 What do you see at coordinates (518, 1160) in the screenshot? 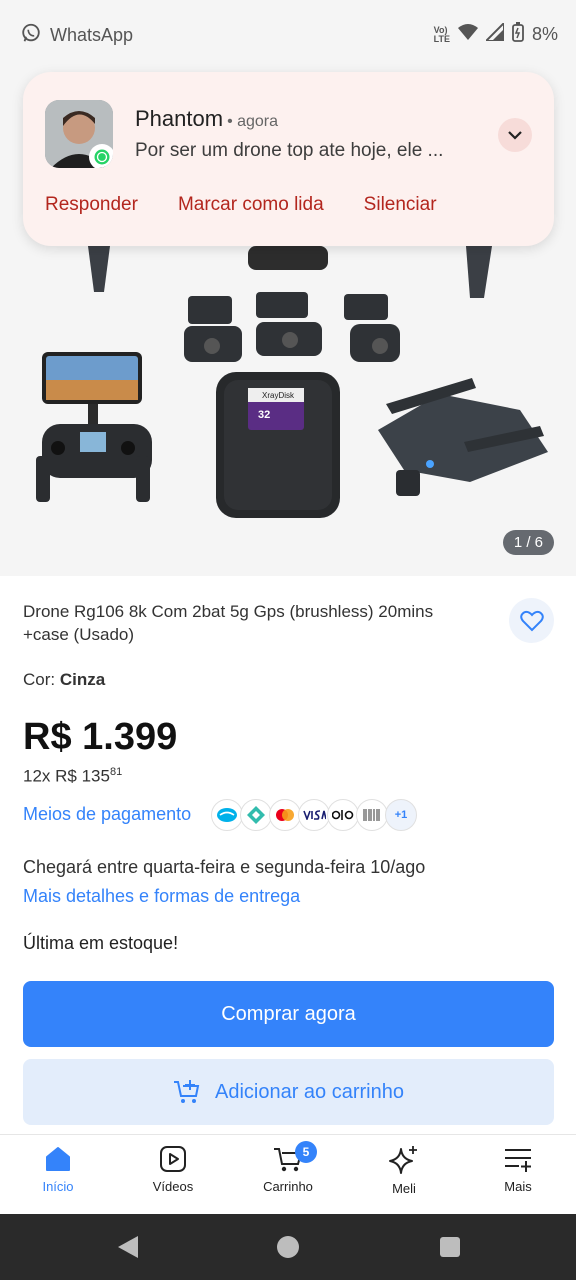
I see `menu-plus-icon` at bounding box center [518, 1160].